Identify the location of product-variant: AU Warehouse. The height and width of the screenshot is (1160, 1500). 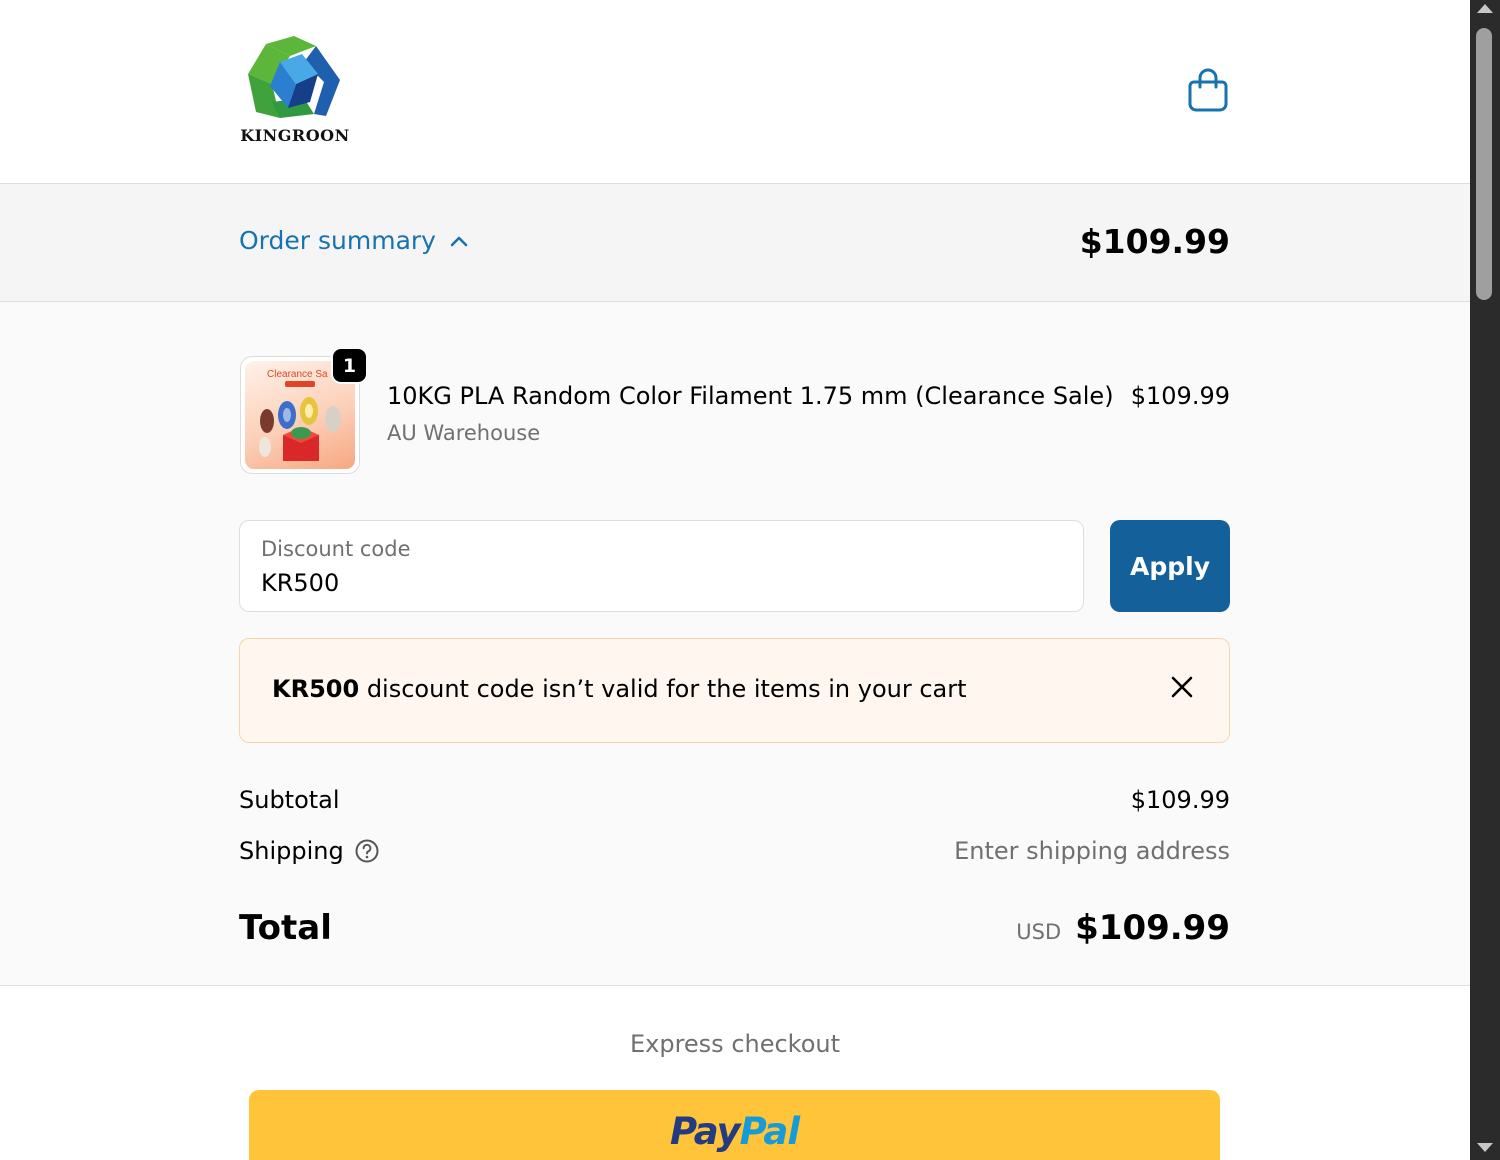
(464, 433).